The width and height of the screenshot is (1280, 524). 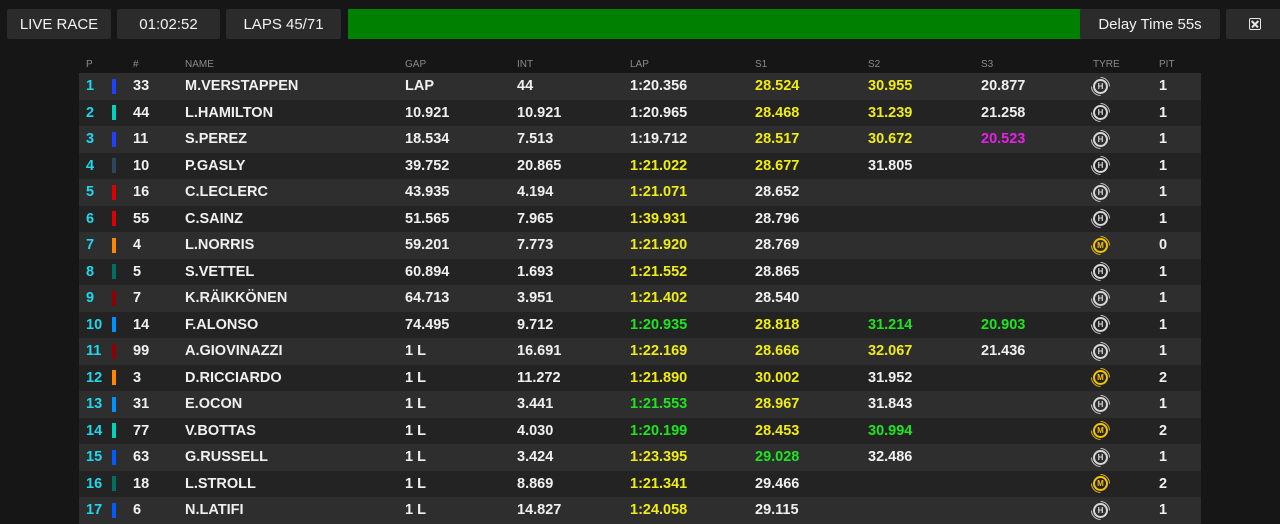 What do you see at coordinates (427, 298) in the screenshot?
I see `gap-cell: 64.713` at bounding box center [427, 298].